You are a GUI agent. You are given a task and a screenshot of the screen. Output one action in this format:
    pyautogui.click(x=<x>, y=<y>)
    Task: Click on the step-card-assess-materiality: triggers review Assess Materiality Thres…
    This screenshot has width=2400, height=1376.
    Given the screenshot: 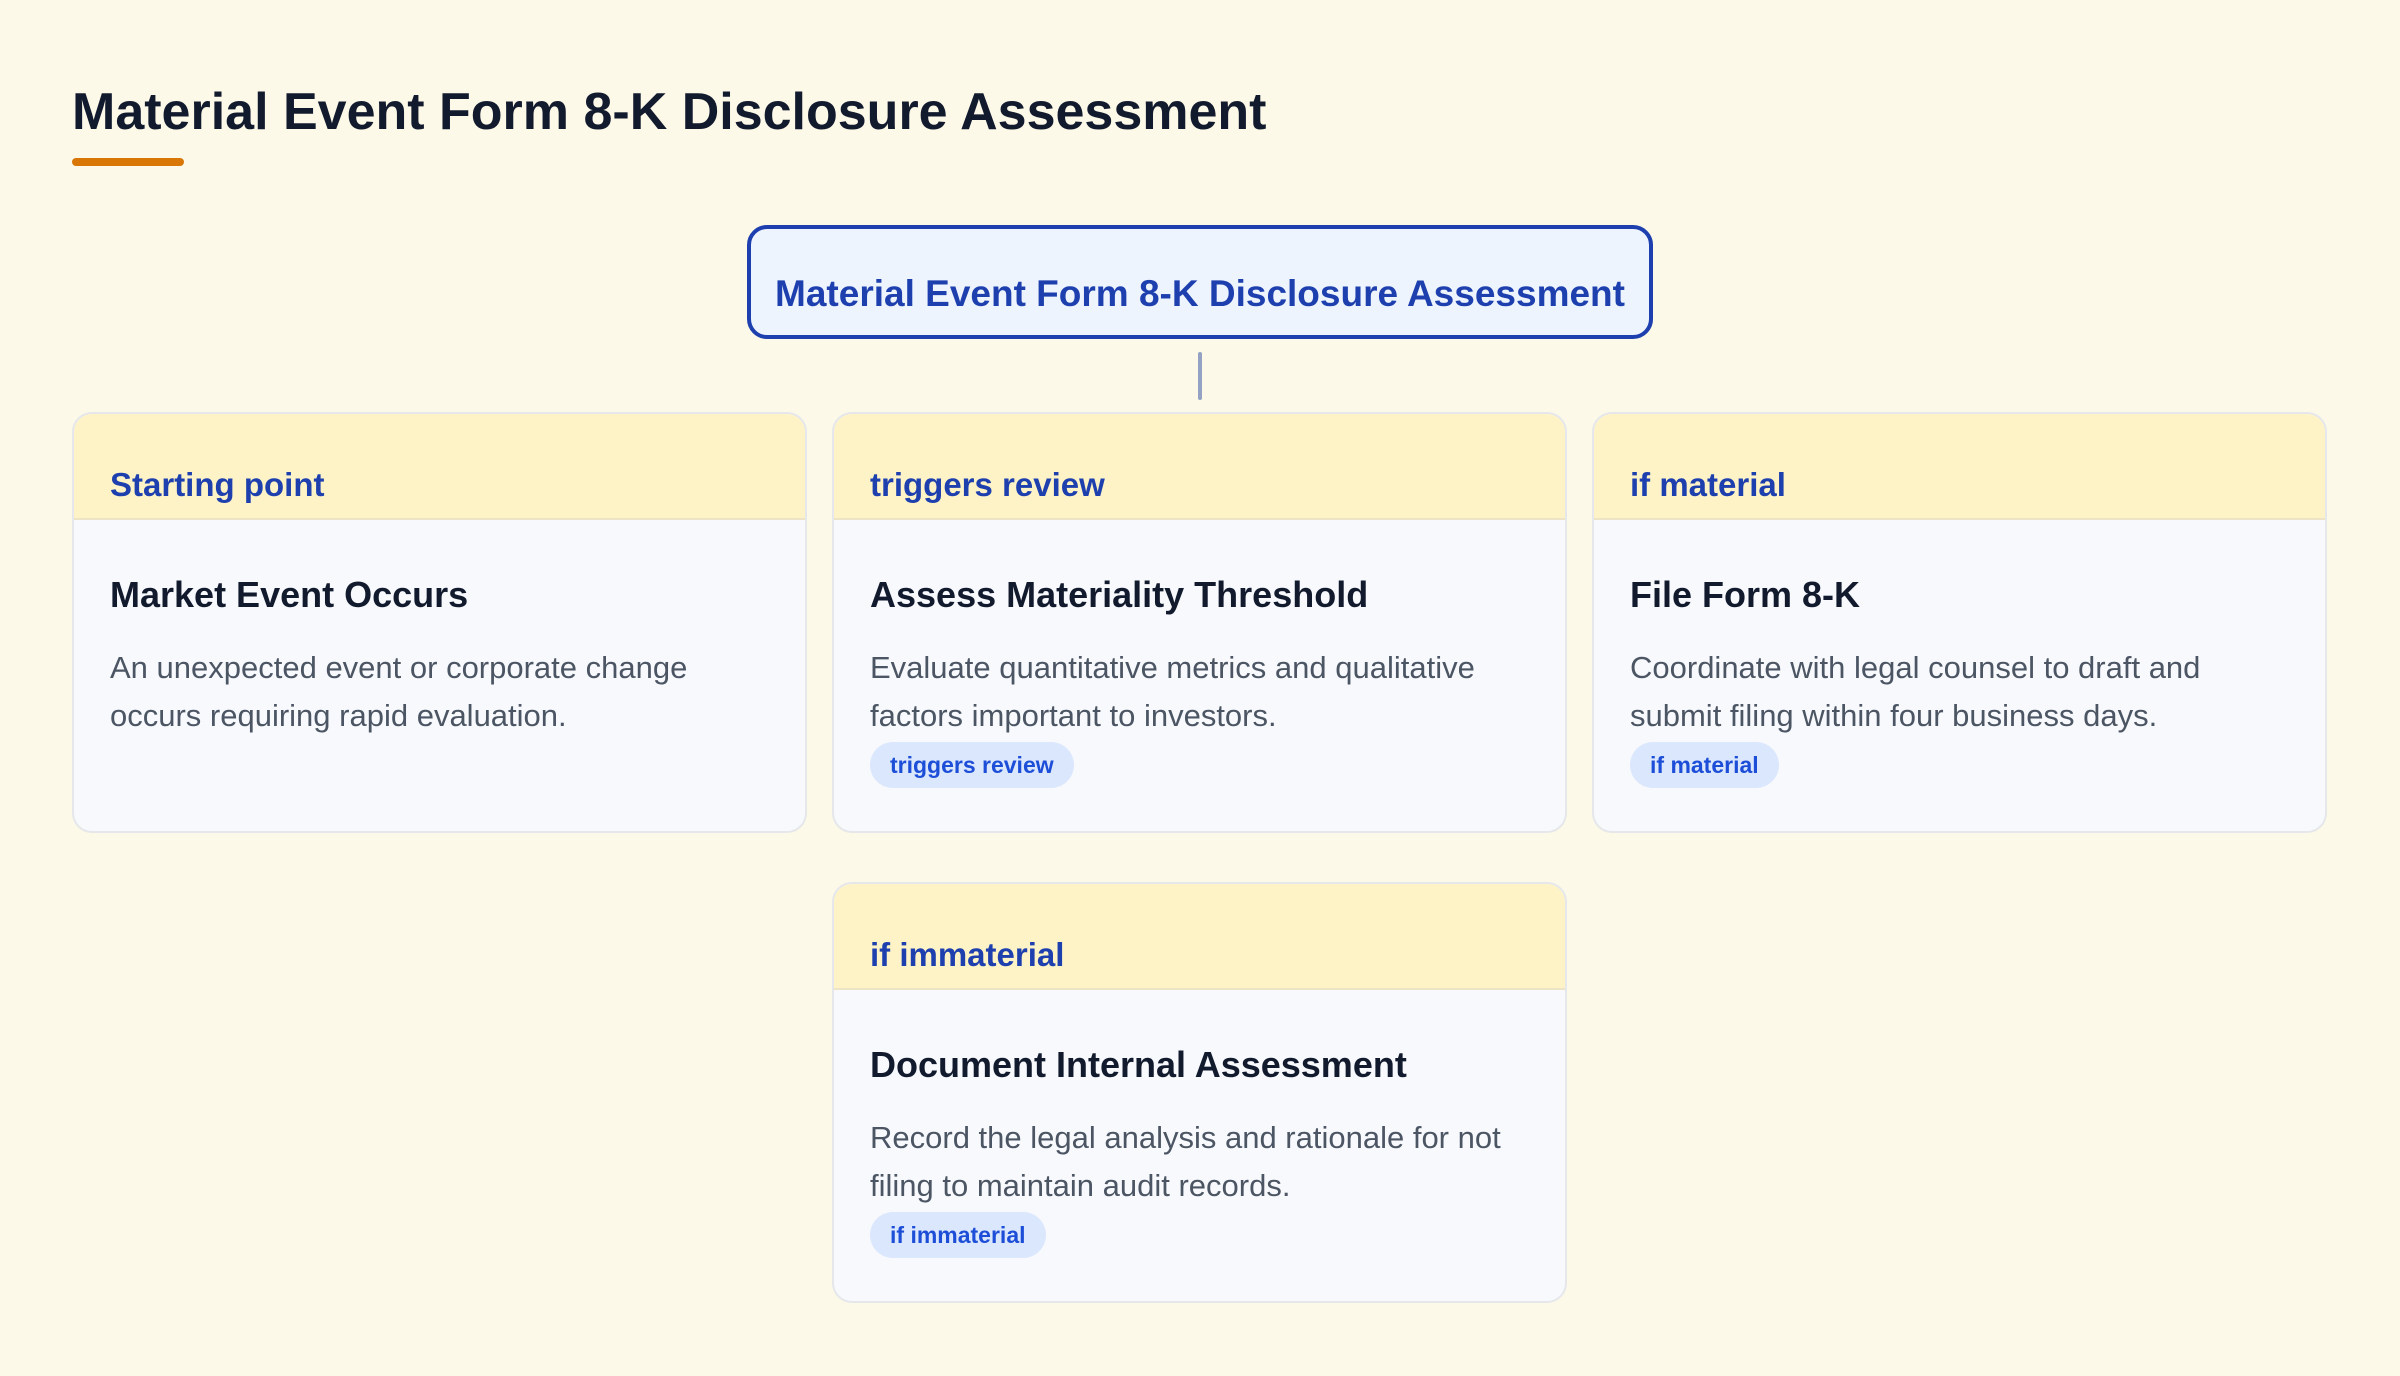 What is the action you would take?
    pyautogui.click(x=1199, y=622)
    